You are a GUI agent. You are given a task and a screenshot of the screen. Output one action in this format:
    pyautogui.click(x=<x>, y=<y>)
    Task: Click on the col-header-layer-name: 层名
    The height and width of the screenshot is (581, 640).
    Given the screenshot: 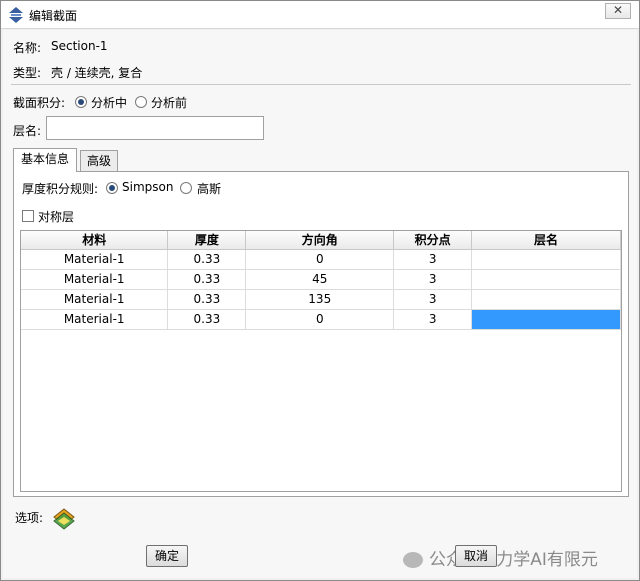 What is the action you would take?
    pyautogui.click(x=546, y=240)
    